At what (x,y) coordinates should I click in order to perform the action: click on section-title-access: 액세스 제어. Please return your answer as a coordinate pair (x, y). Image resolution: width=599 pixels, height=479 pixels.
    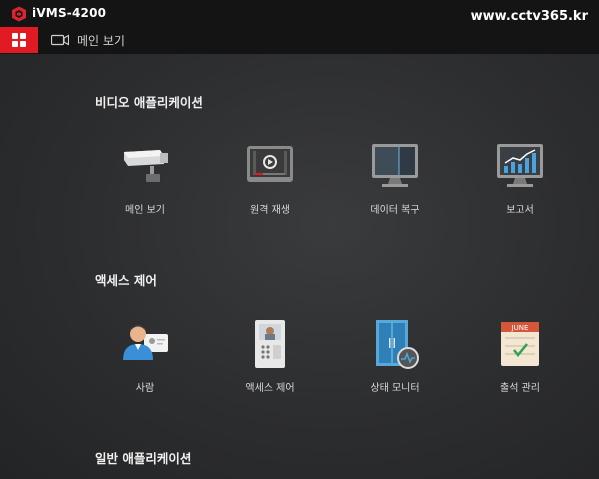
    Looking at the image, I should click on (126, 280).